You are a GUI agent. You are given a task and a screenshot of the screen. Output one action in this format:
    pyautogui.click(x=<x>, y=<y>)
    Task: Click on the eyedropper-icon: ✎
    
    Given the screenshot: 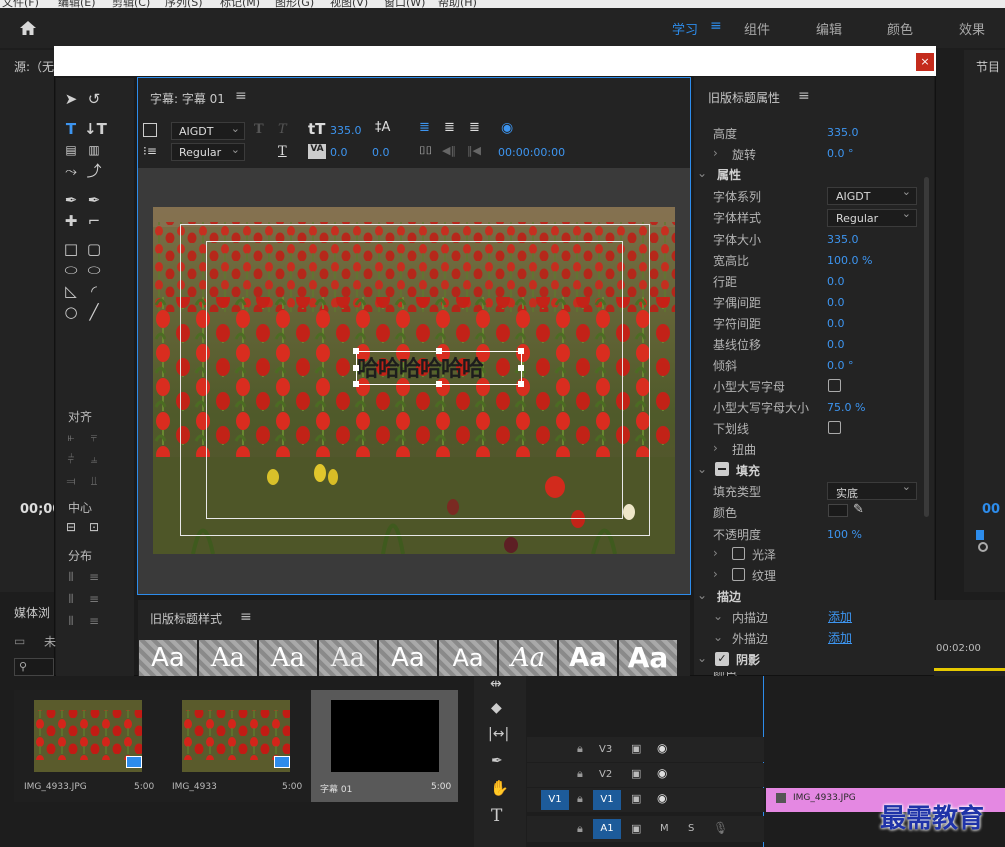 What is the action you would take?
    pyautogui.click(x=858, y=509)
    